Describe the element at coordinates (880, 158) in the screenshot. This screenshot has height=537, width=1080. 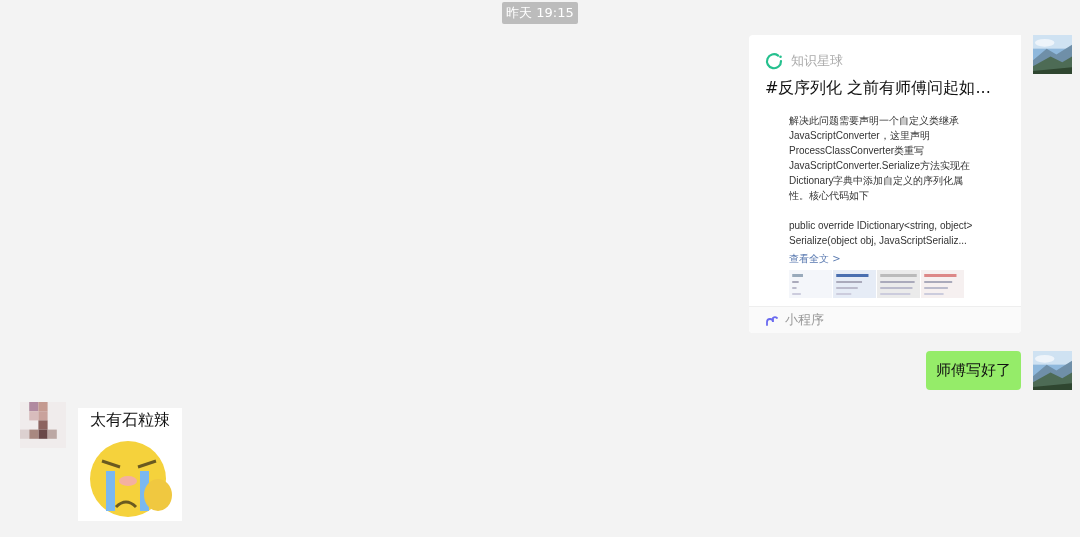
I see `excerpt-paragraph: 解决此问题需要声明一个自定义类继承 JavaScriptConverter，这里声明 ProcessClassConverter类重写 JavaScriptConverter.Serialize方法实现在 Dictionary字典中添加自定义的序列化属 性。核心代码如下` at that location.